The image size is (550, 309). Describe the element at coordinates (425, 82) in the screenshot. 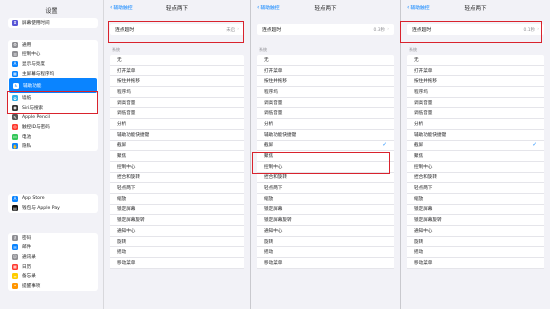

I see `action-option-label: 按住并拖移` at that location.